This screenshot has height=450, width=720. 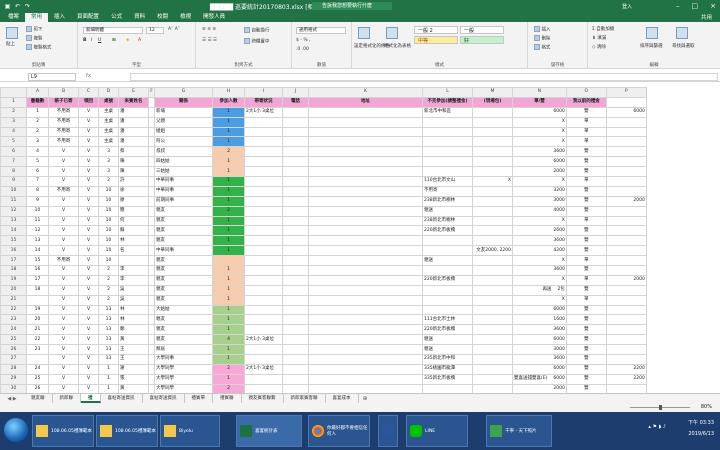 I want to click on cell: 7, so click(x=37, y=181).